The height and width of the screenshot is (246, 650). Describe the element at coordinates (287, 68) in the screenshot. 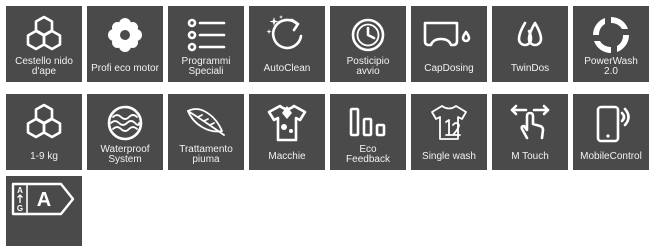

I see `tile-label: AutoClean` at that location.